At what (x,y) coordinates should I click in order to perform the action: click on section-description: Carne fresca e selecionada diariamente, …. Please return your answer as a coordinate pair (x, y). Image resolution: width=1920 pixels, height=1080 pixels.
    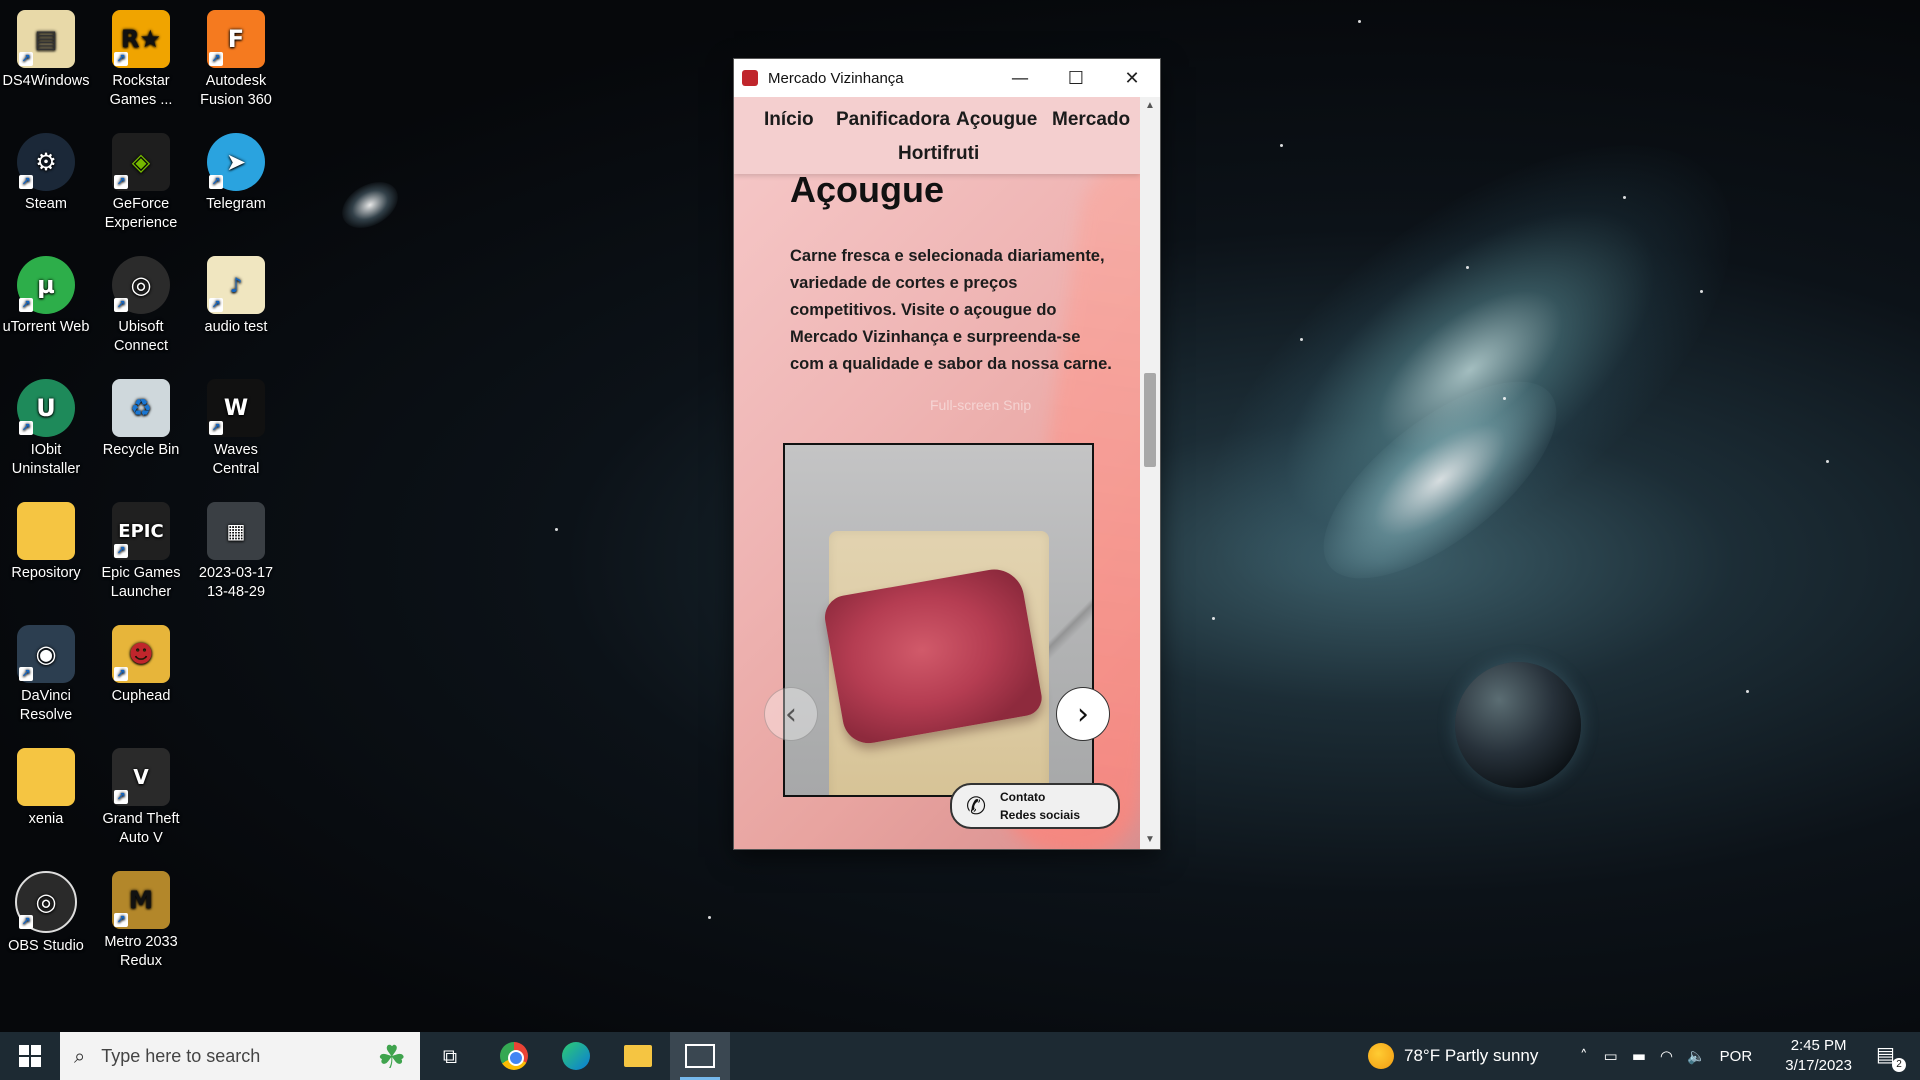
    Looking at the image, I should click on (951, 310).